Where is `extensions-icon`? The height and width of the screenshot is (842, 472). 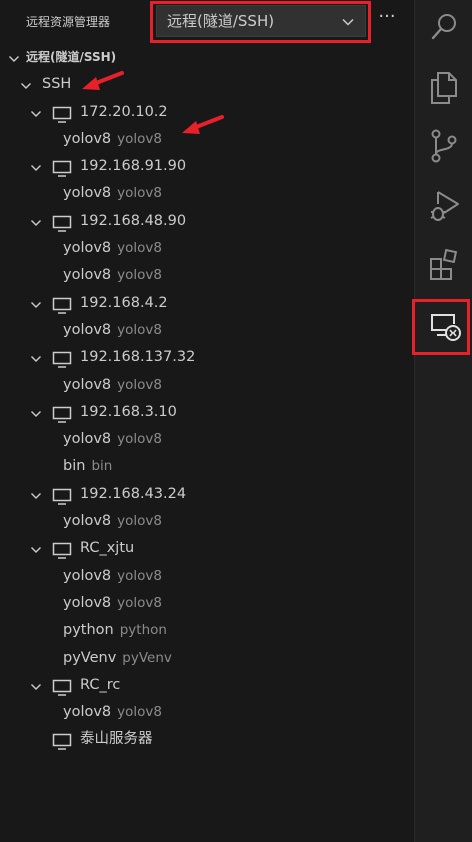 extensions-icon is located at coordinates (445, 265).